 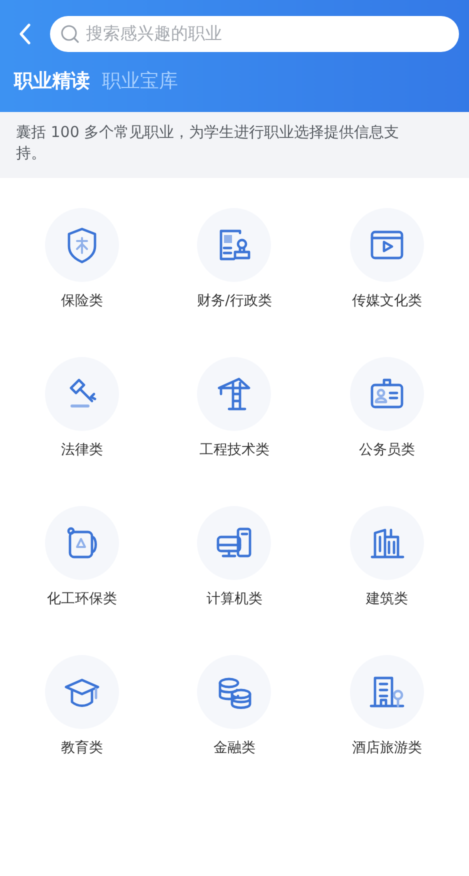 I want to click on category-item: 财务/行政类, so click(x=234, y=259).